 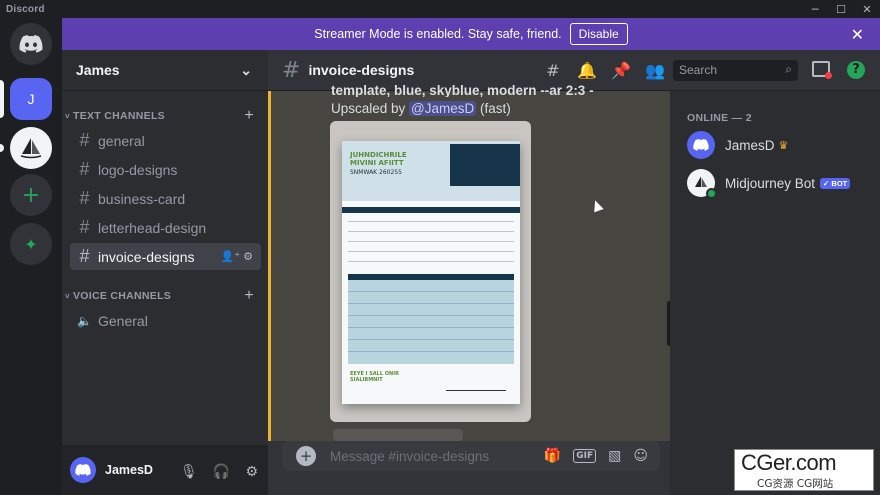 I want to click on member-name: JamesD, so click(x=750, y=145).